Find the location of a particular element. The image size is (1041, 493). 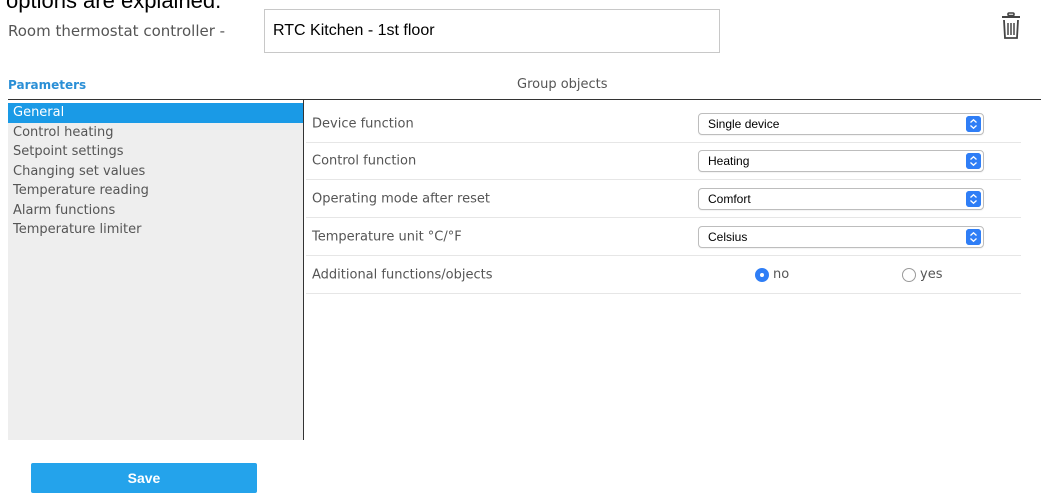

device-function-select: Single device is located at coordinates (841, 123).